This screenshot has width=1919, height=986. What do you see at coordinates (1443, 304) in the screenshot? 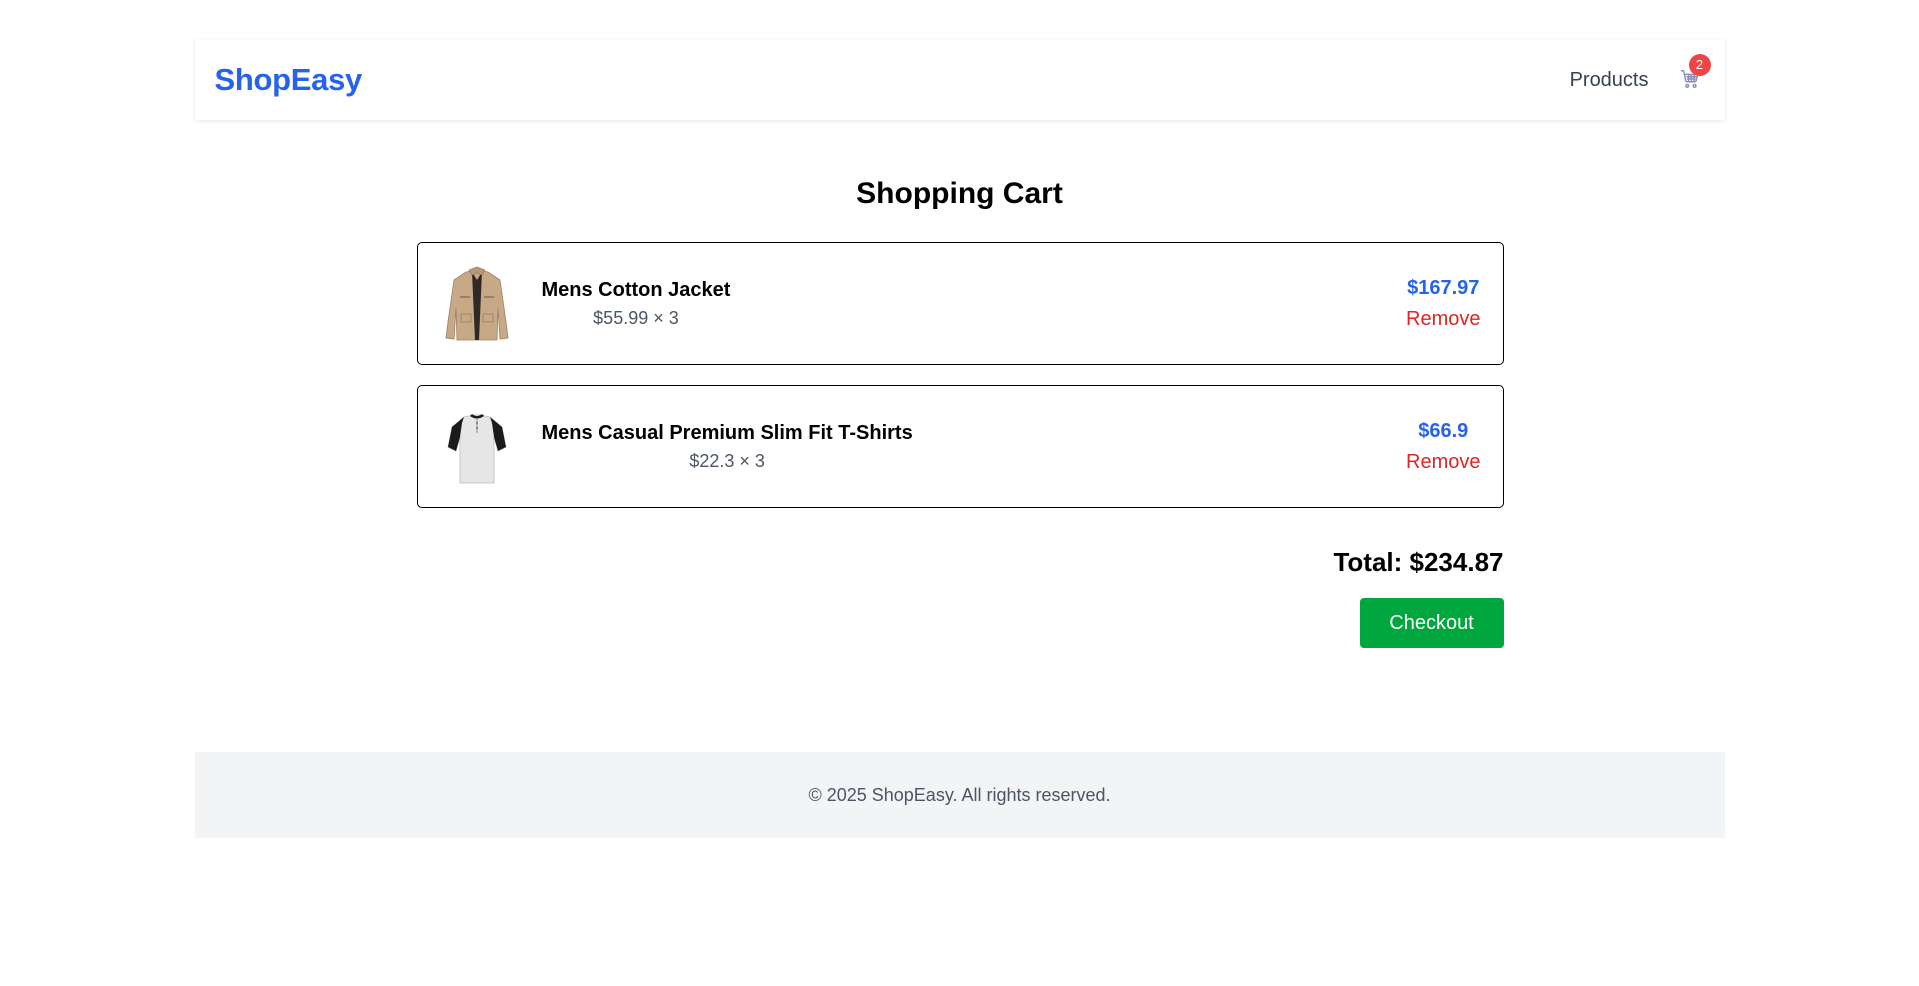
I see `item-actions: $167.97 Remove` at bounding box center [1443, 304].